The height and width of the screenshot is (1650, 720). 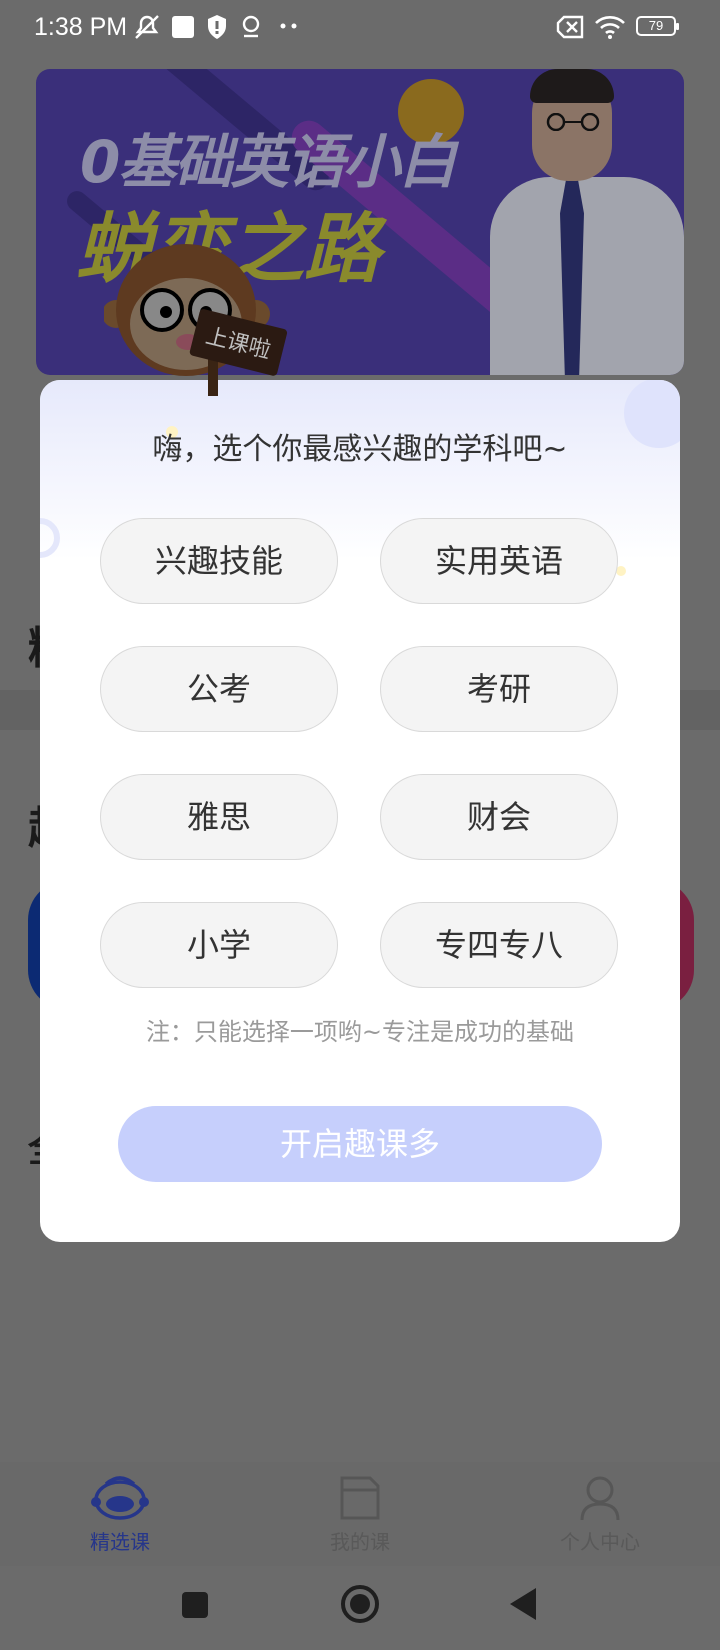 I want to click on system-navigation-bar, so click(x=360, y=1608).